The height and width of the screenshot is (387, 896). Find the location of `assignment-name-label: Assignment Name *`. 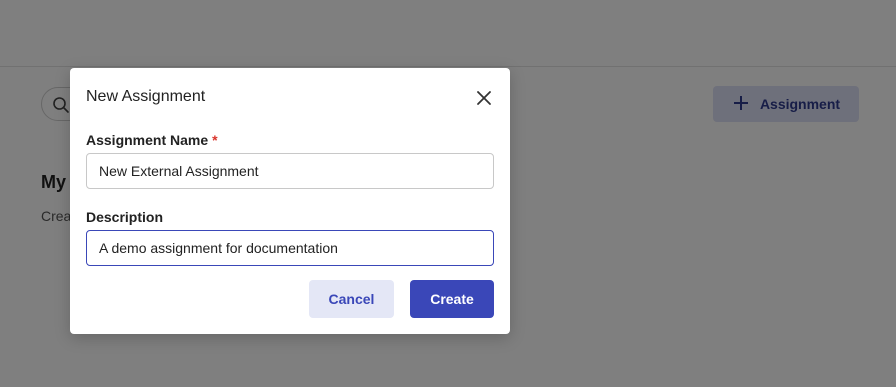

assignment-name-label: Assignment Name * is located at coordinates (152, 140).